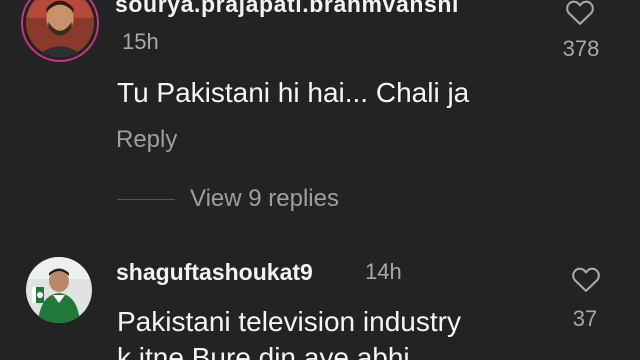 The height and width of the screenshot is (360, 640). What do you see at coordinates (287, 9) in the screenshot?
I see `comment-username: sourya.prajapati.brahmvanshi` at bounding box center [287, 9].